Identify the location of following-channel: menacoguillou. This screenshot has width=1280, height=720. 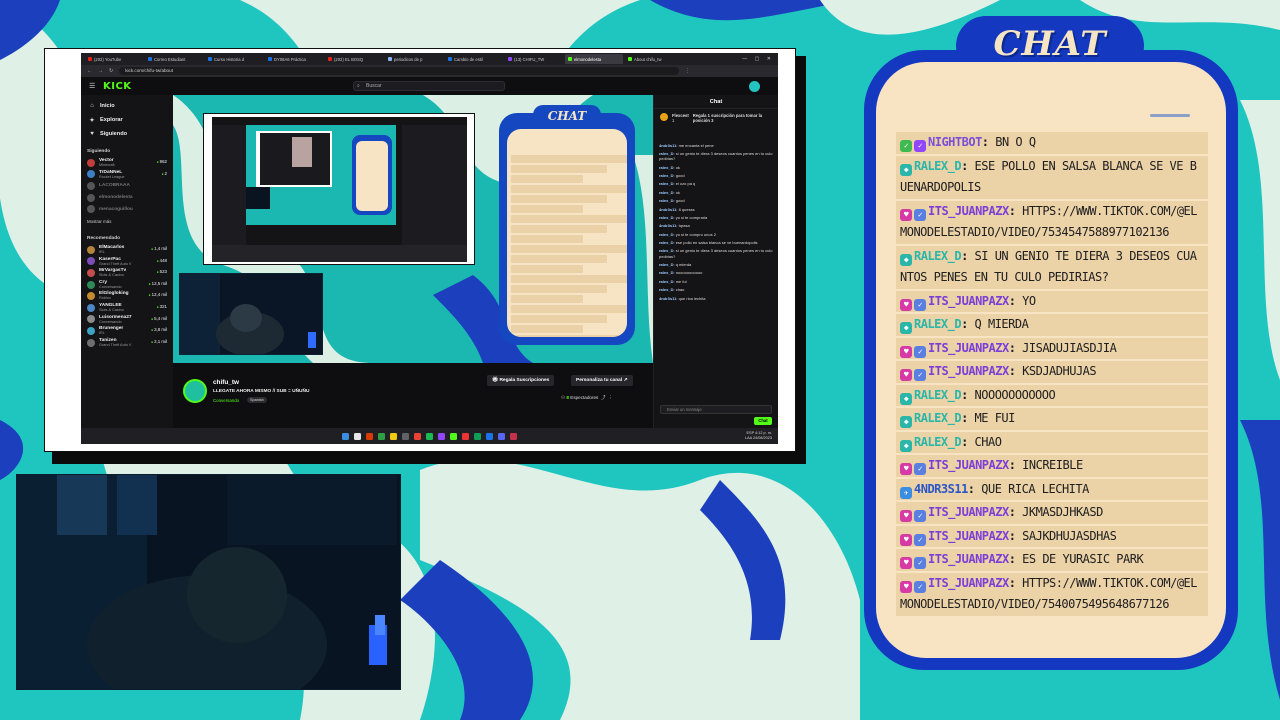
(127, 209).